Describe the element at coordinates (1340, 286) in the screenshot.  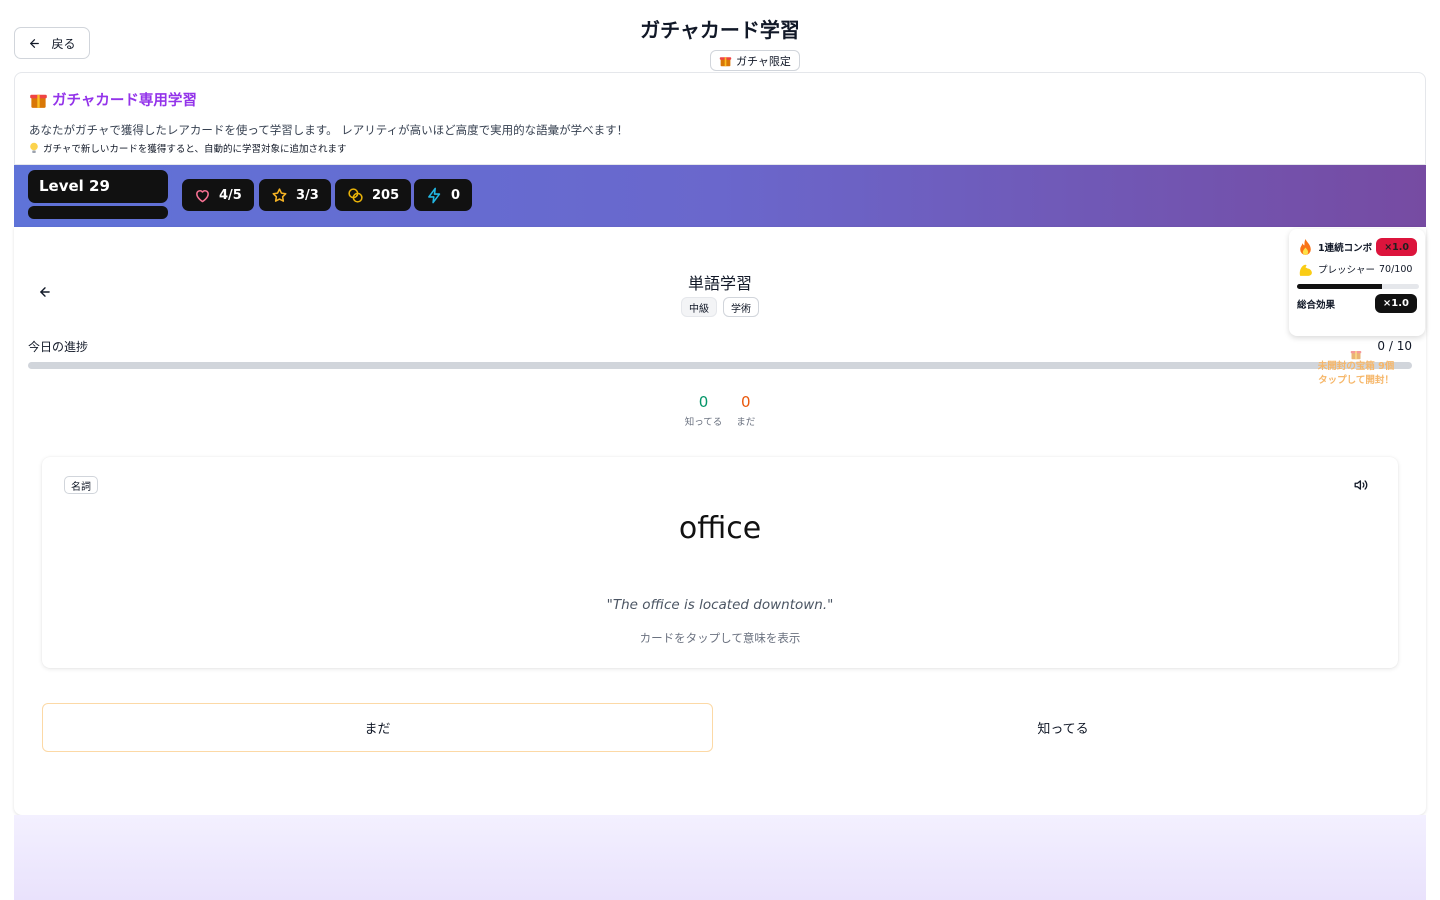
I see `pressure-fill` at that location.